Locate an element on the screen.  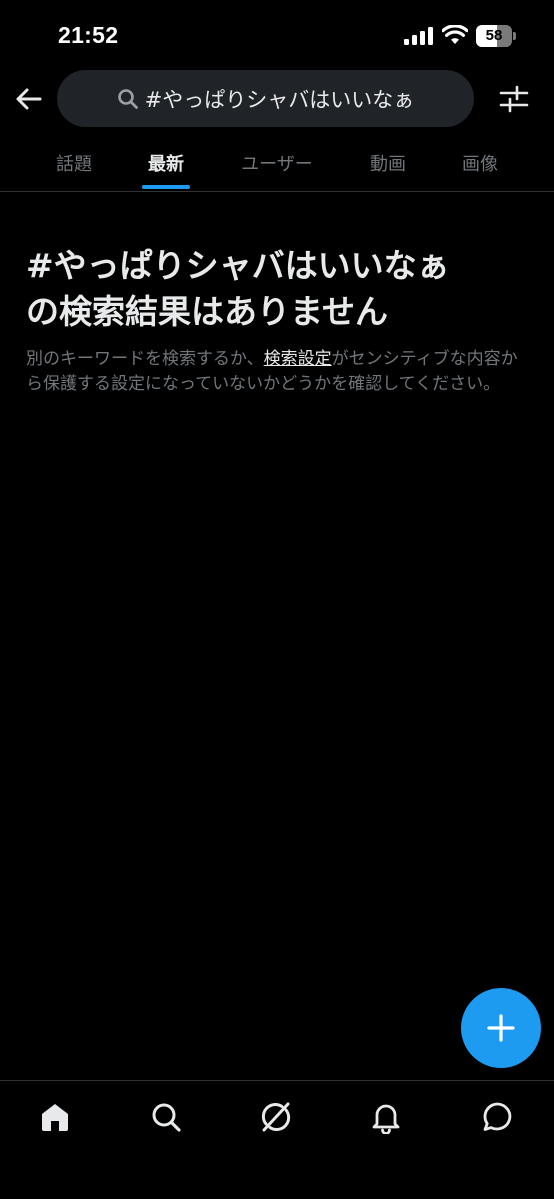
tab-people: ユーザー is located at coordinates (277, 163).